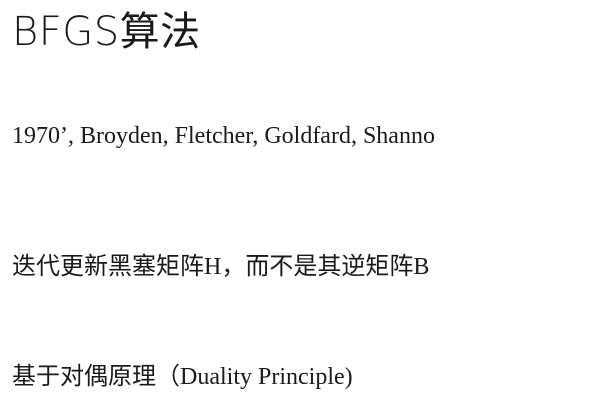  What do you see at coordinates (106, 32) in the screenshot?
I see `slide-title: BFGS算法` at bounding box center [106, 32].